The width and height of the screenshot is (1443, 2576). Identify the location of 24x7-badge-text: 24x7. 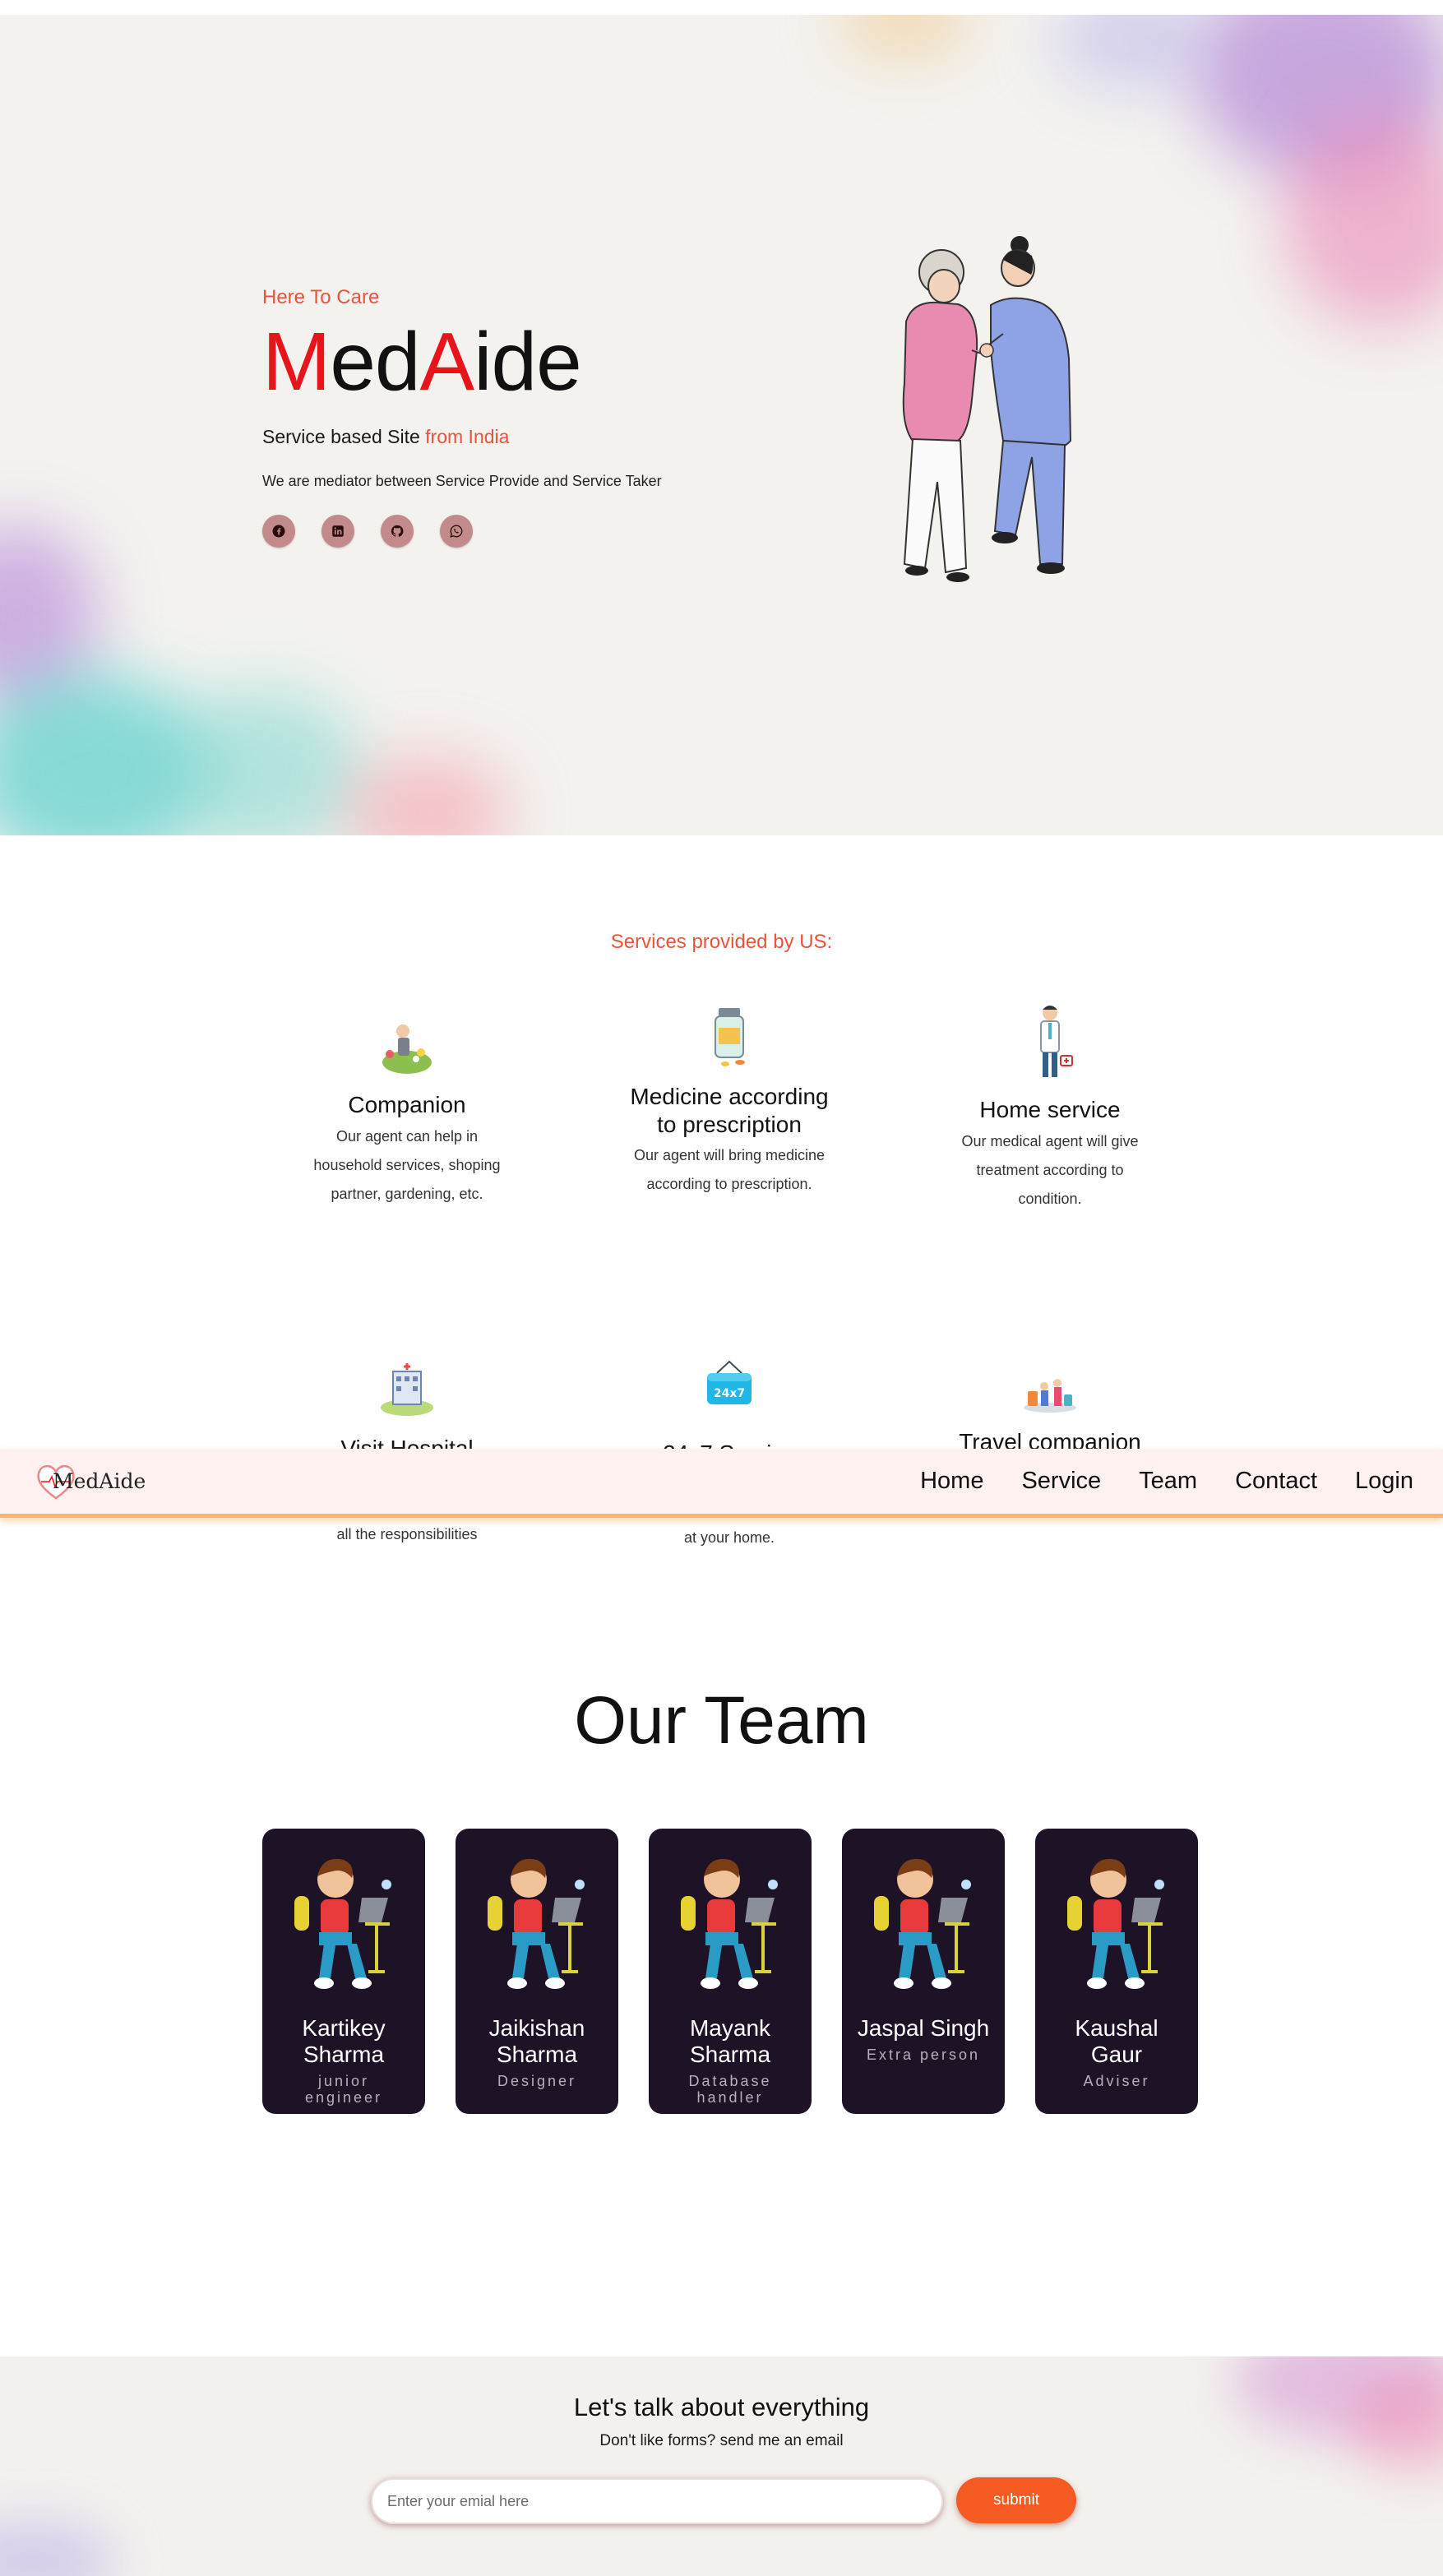
(729, 1393).